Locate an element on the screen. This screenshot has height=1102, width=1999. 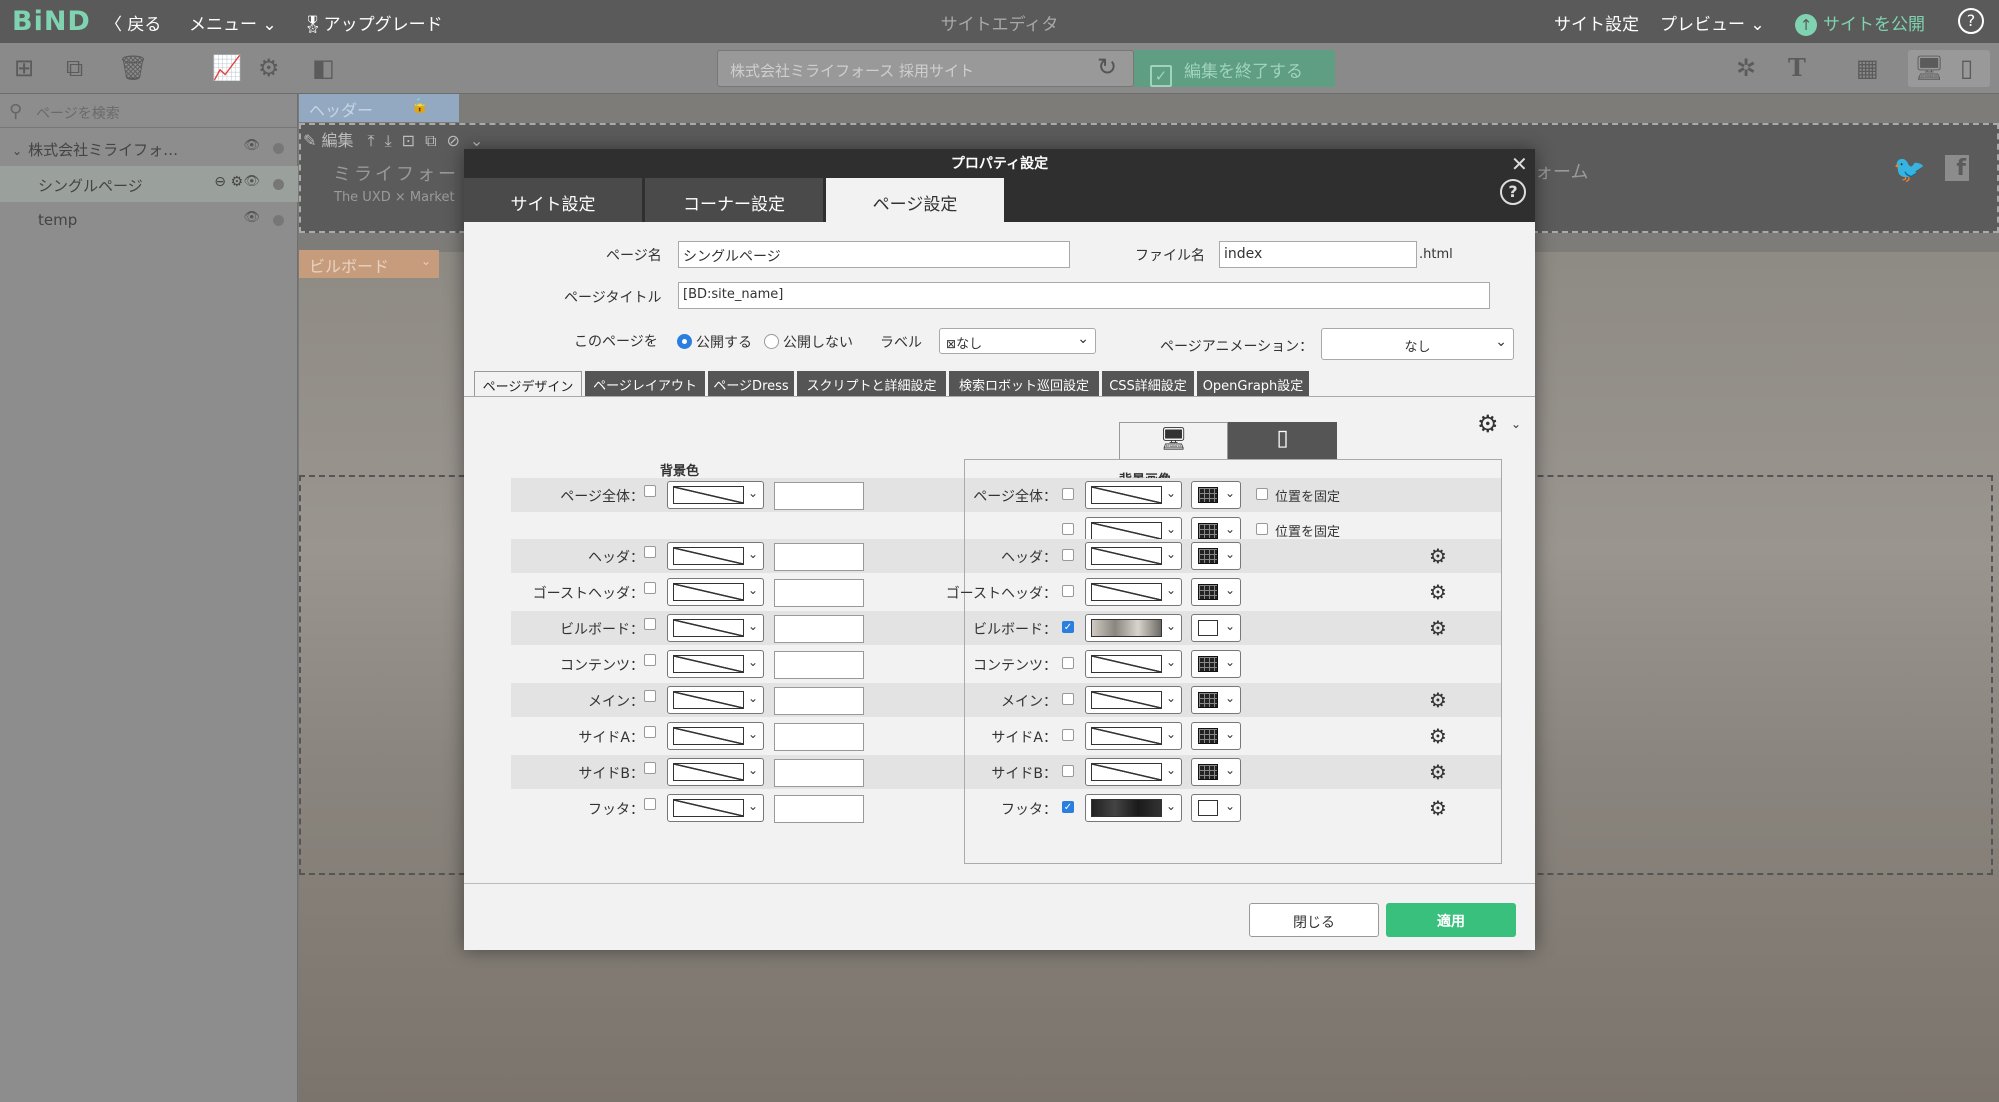
site-url-field: 株式会社ミライフォース 採用サイト is located at coordinates (925, 68).